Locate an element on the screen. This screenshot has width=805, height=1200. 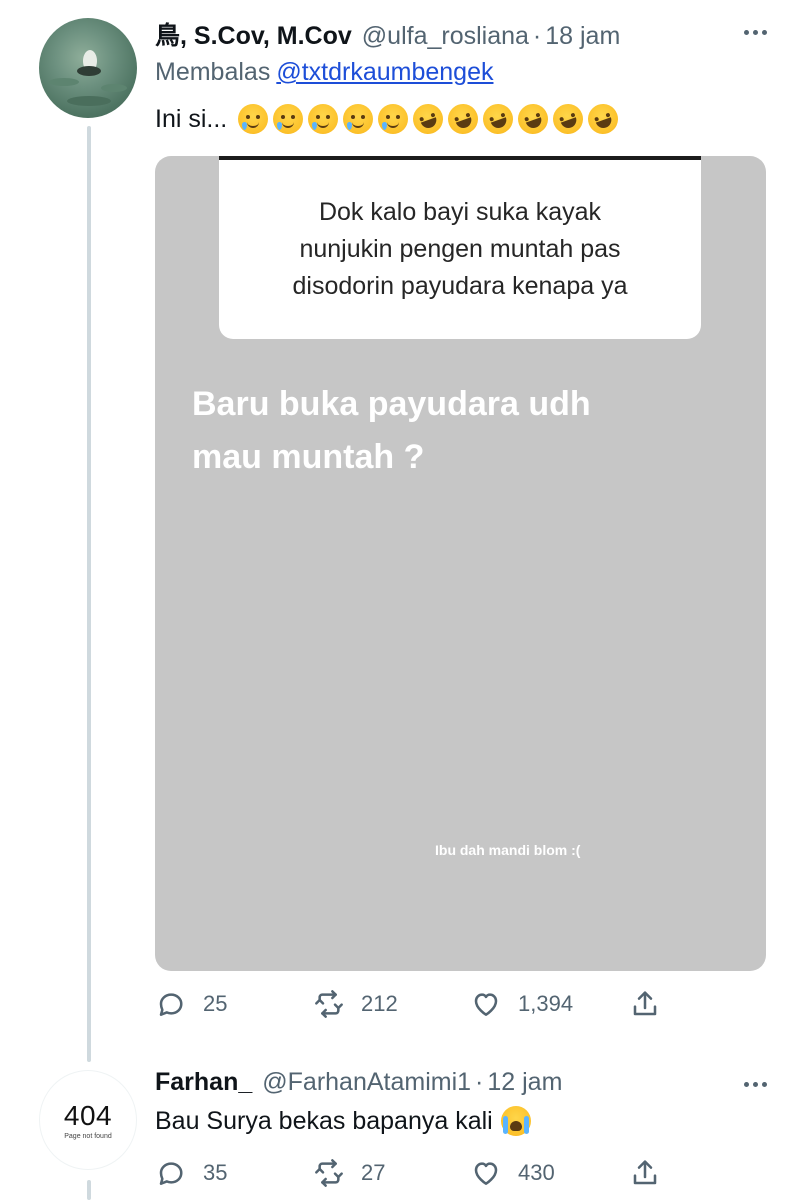
replying-to-link: @txtdrkaumbengek is located at coordinates (384, 72).